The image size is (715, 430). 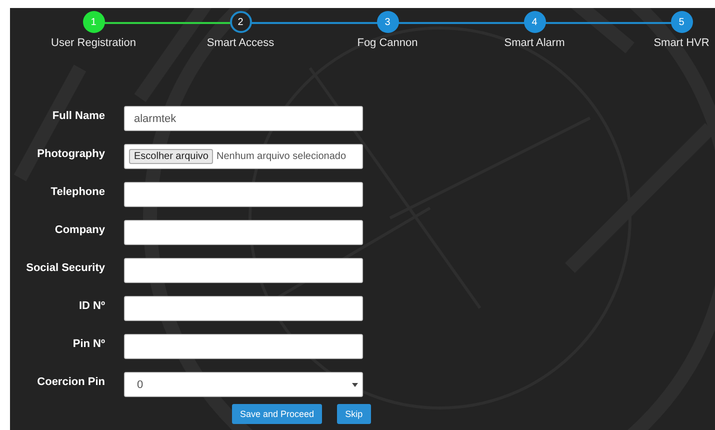 What do you see at coordinates (243, 118) in the screenshot?
I see `text-field: alarmtek` at bounding box center [243, 118].